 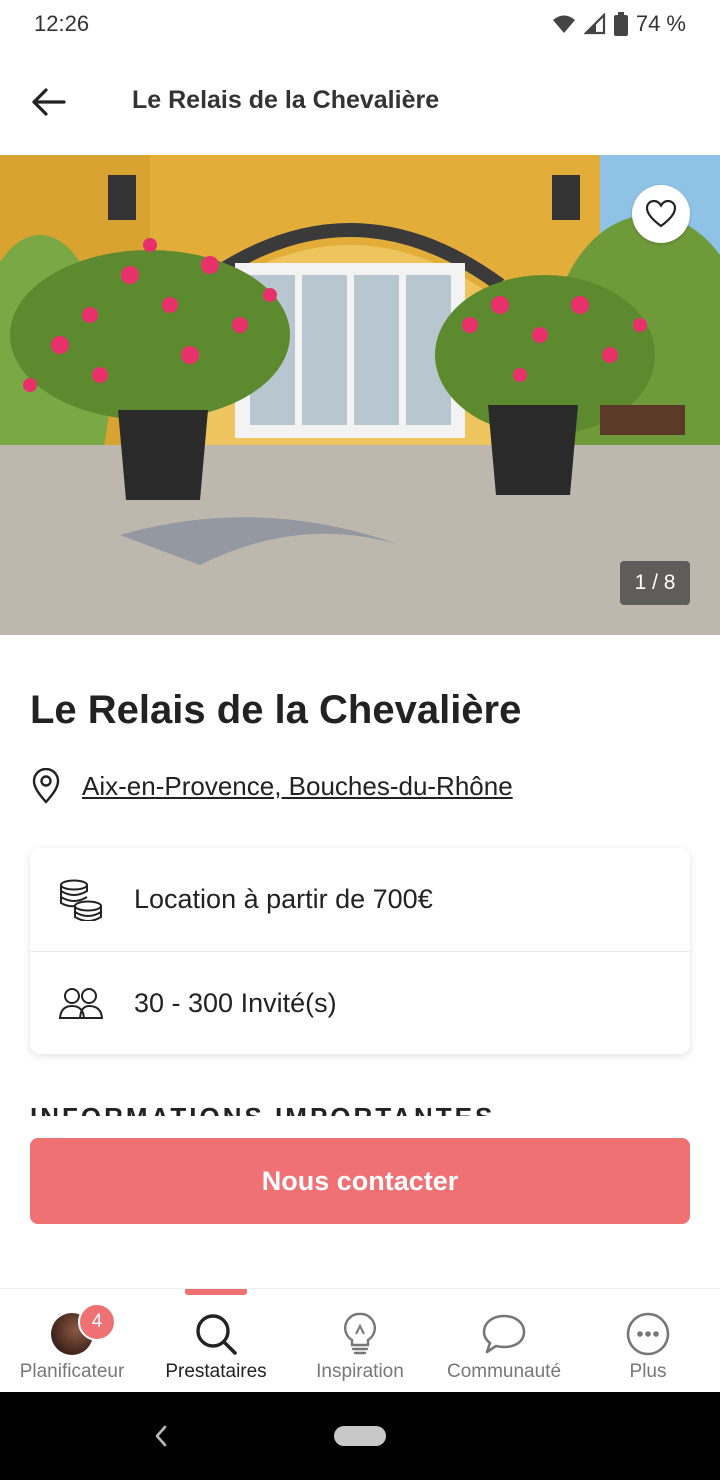 I want to click on status-icons: 74 %, so click(x=619, y=24).